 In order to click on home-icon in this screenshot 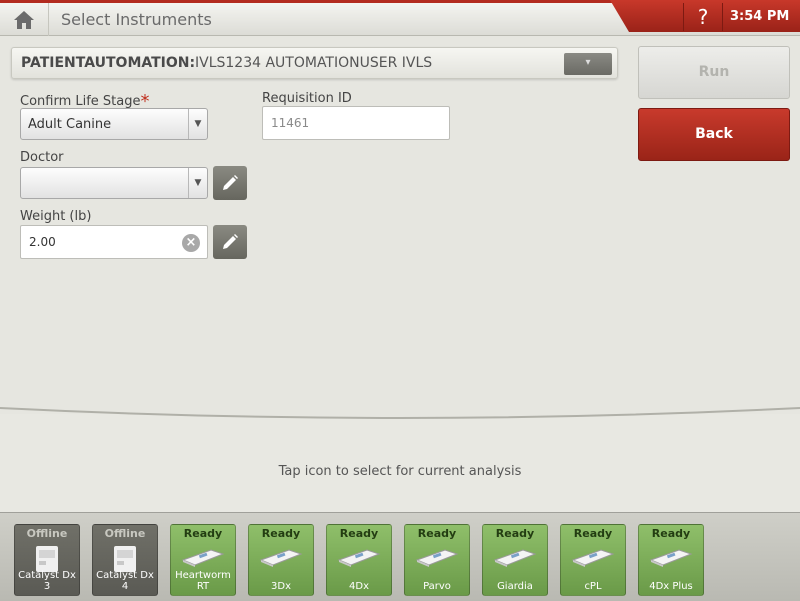, I will do `click(24, 19)`.